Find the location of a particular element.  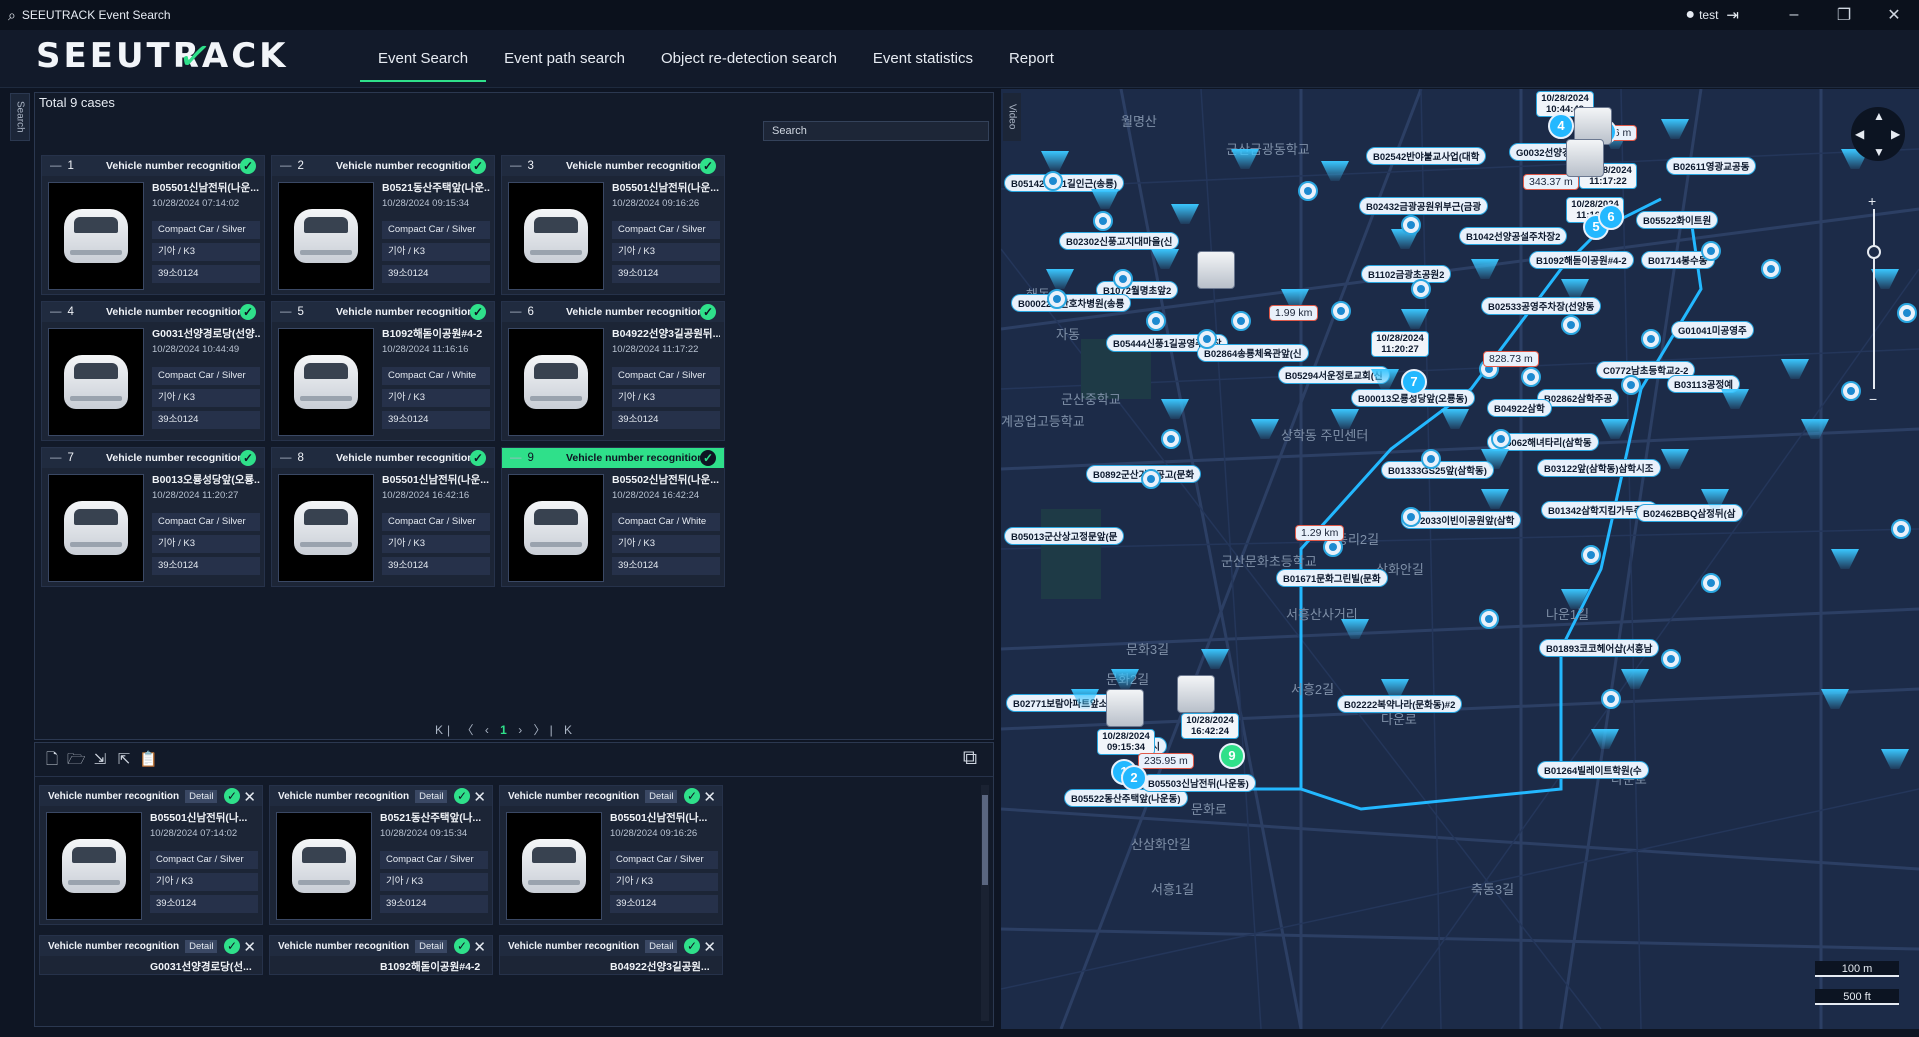

camera-label: B03122앞(삼학동)삼학시조 is located at coordinates (1599, 468).